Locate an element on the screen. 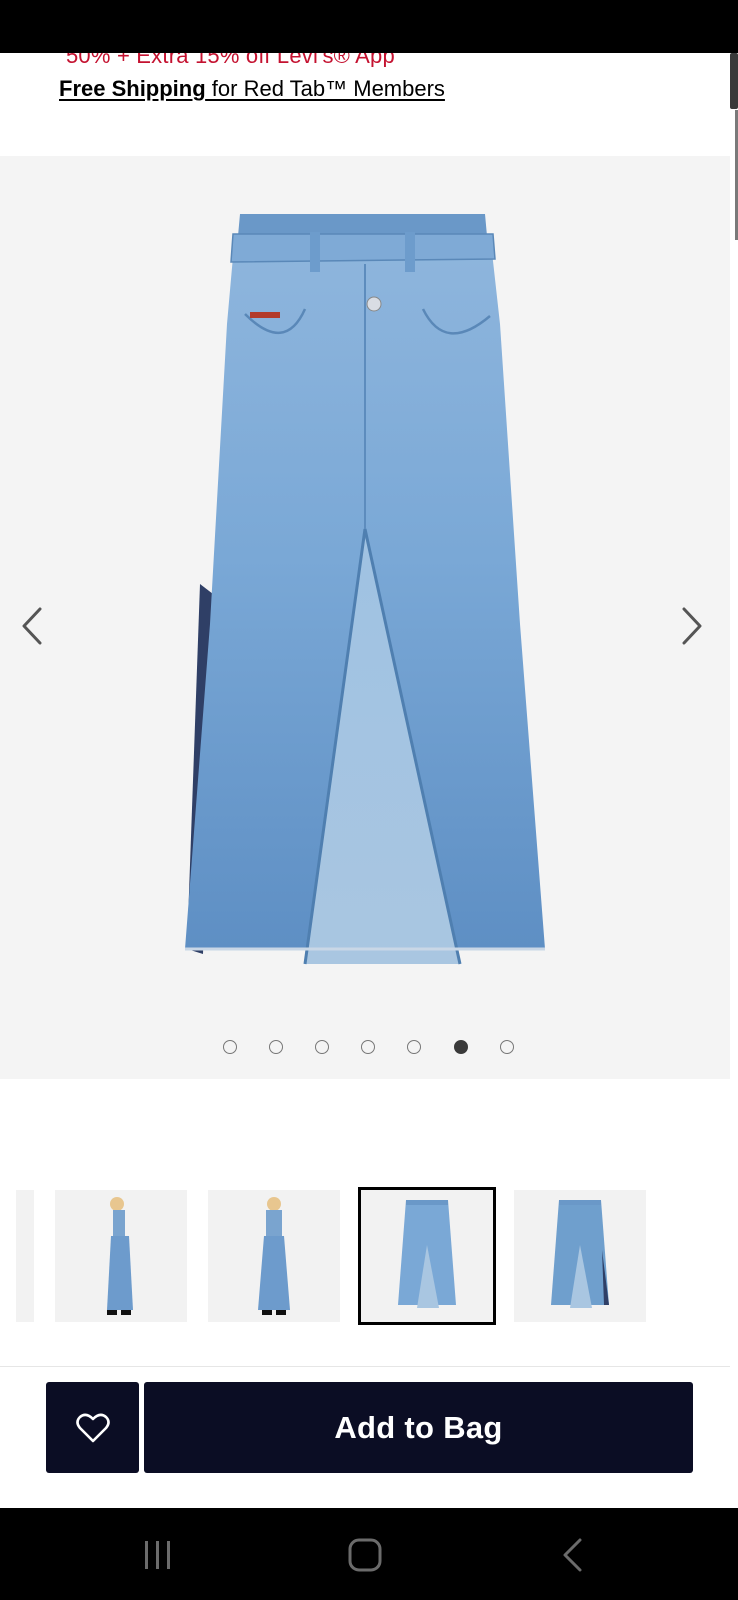 The image size is (738, 1600). recents-icon is located at coordinates (157, 1555).